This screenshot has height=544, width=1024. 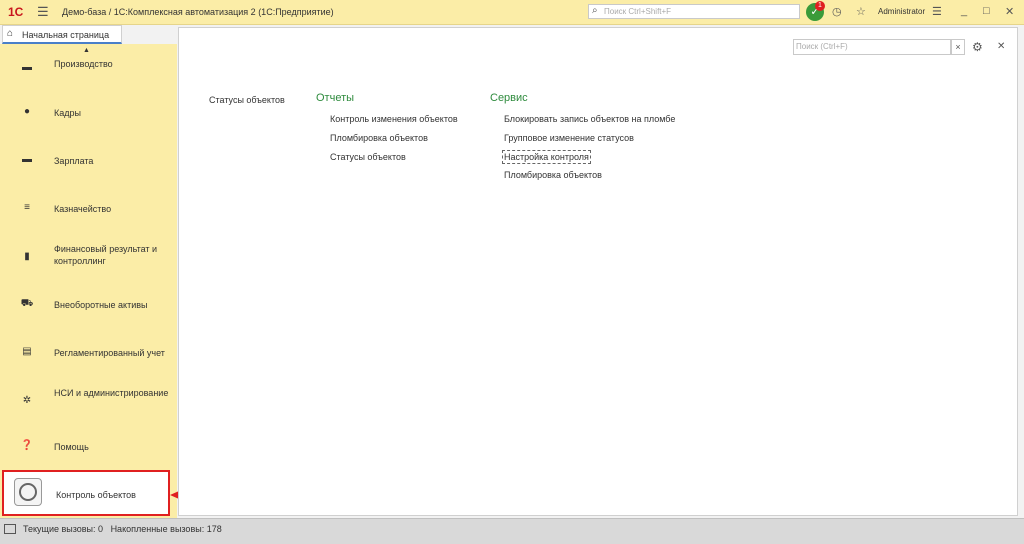 What do you see at coordinates (589, 119) in the screenshot?
I see `command-block-sealed-write: Блокировать запись объектов на пломбе` at bounding box center [589, 119].